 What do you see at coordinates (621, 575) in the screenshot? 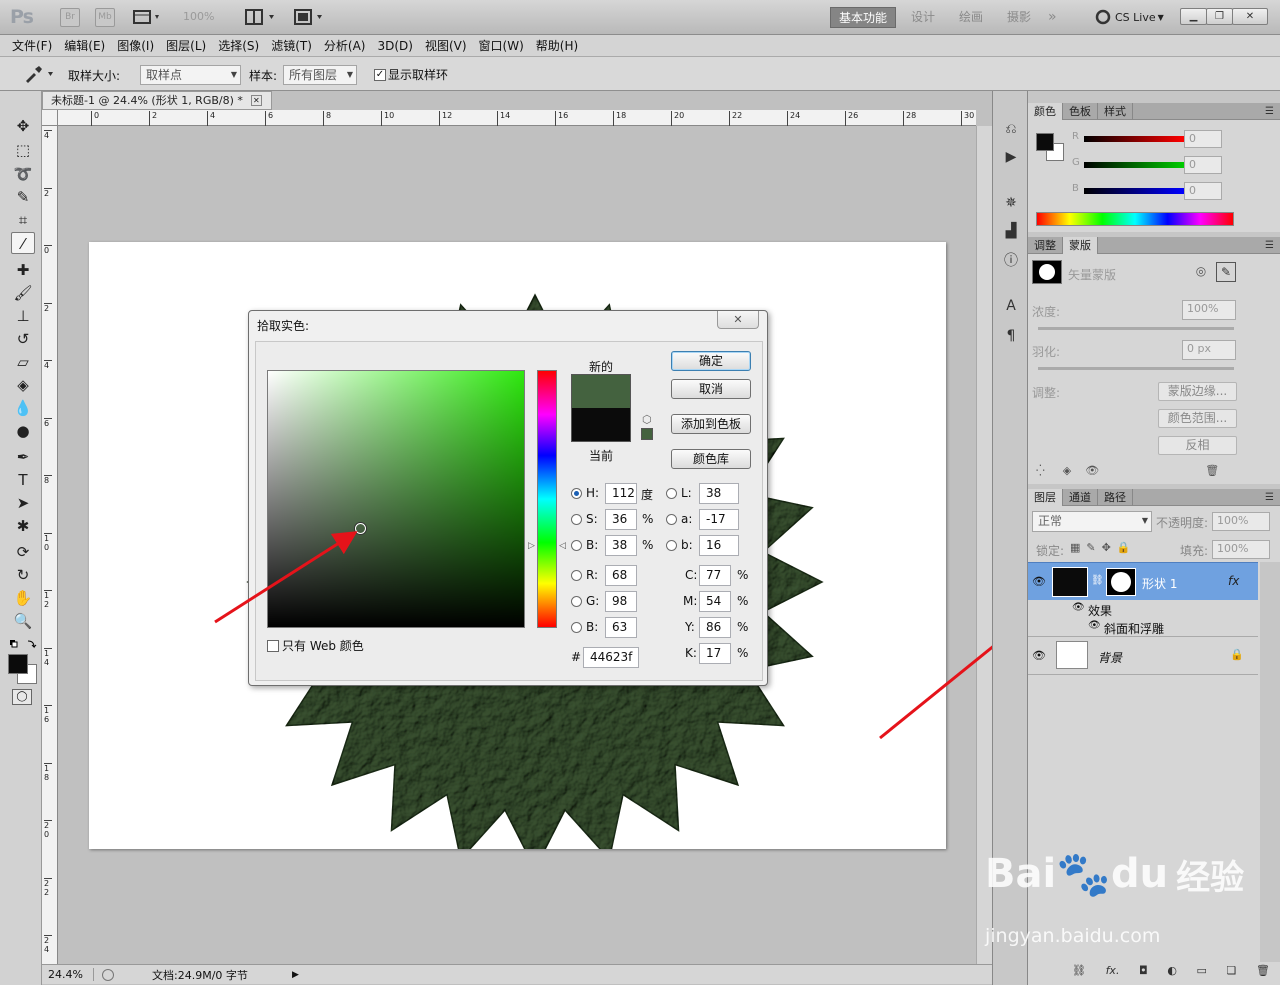
I see `red-field: 68` at bounding box center [621, 575].